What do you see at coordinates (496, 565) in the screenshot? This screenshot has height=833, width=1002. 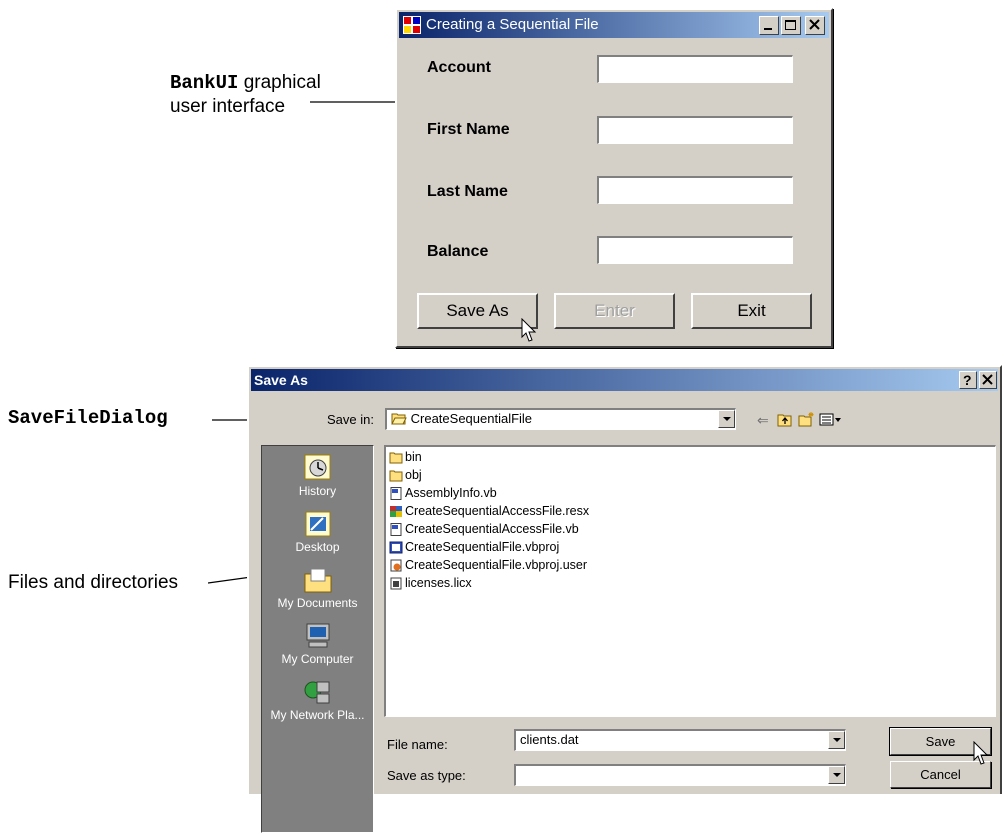 I see `file-name: CreateSequentialFile.vbproj.user` at bounding box center [496, 565].